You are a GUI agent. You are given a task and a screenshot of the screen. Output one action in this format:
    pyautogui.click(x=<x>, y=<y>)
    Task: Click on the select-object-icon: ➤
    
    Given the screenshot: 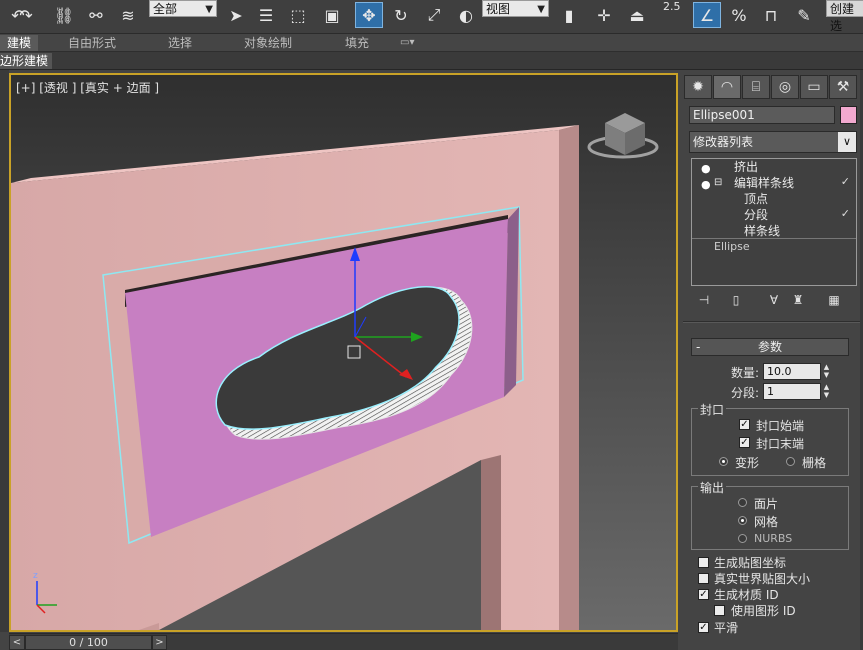 What is the action you would take?
    pyautogui.click(x=236, y=15)
    